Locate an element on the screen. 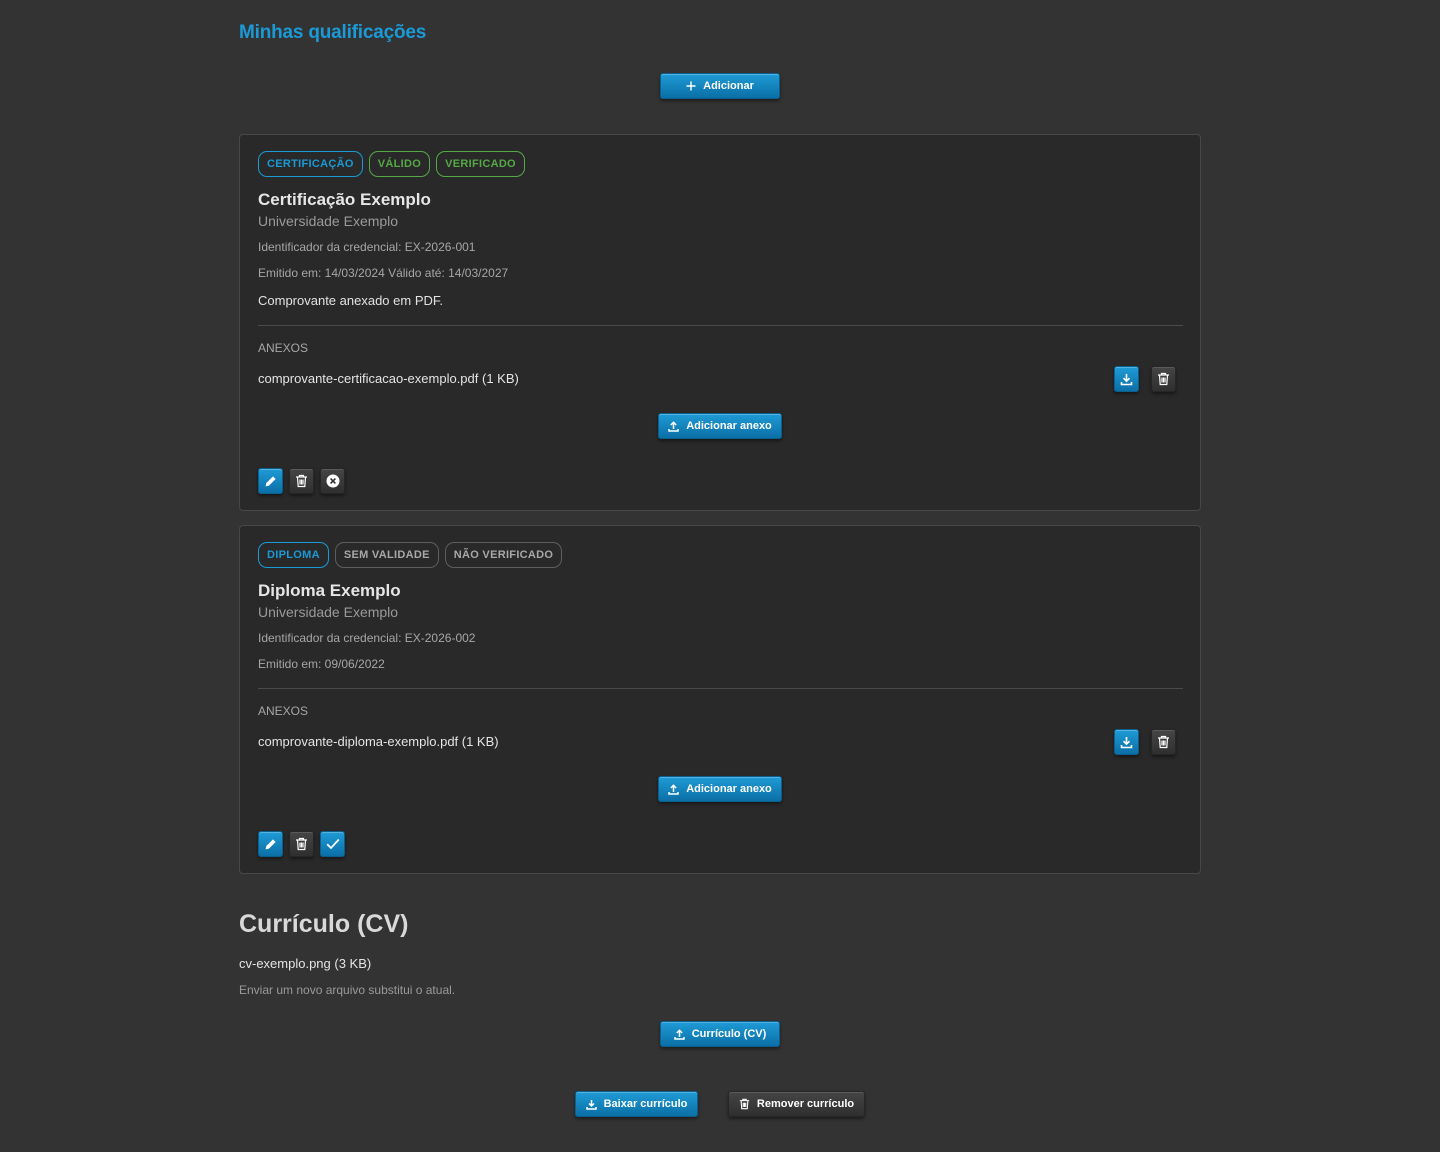  remove-cv-label: Remover currículo is located at coordinates (805, 1104).